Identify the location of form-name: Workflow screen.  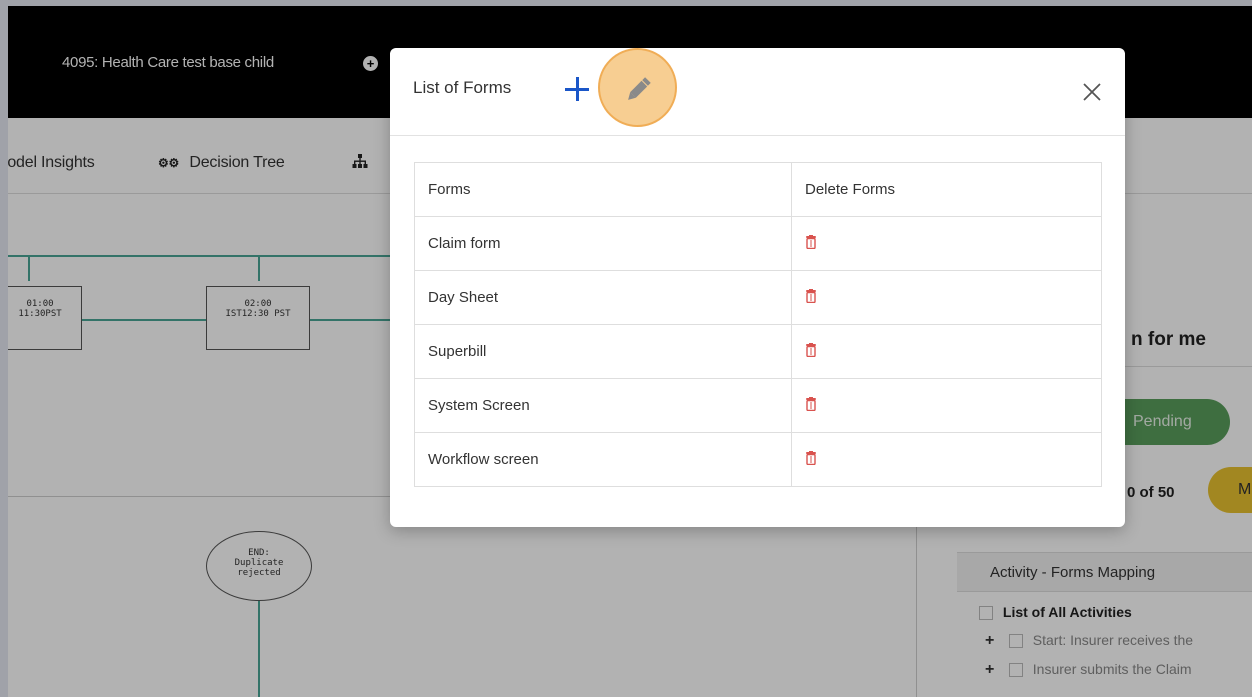
(603, 459).